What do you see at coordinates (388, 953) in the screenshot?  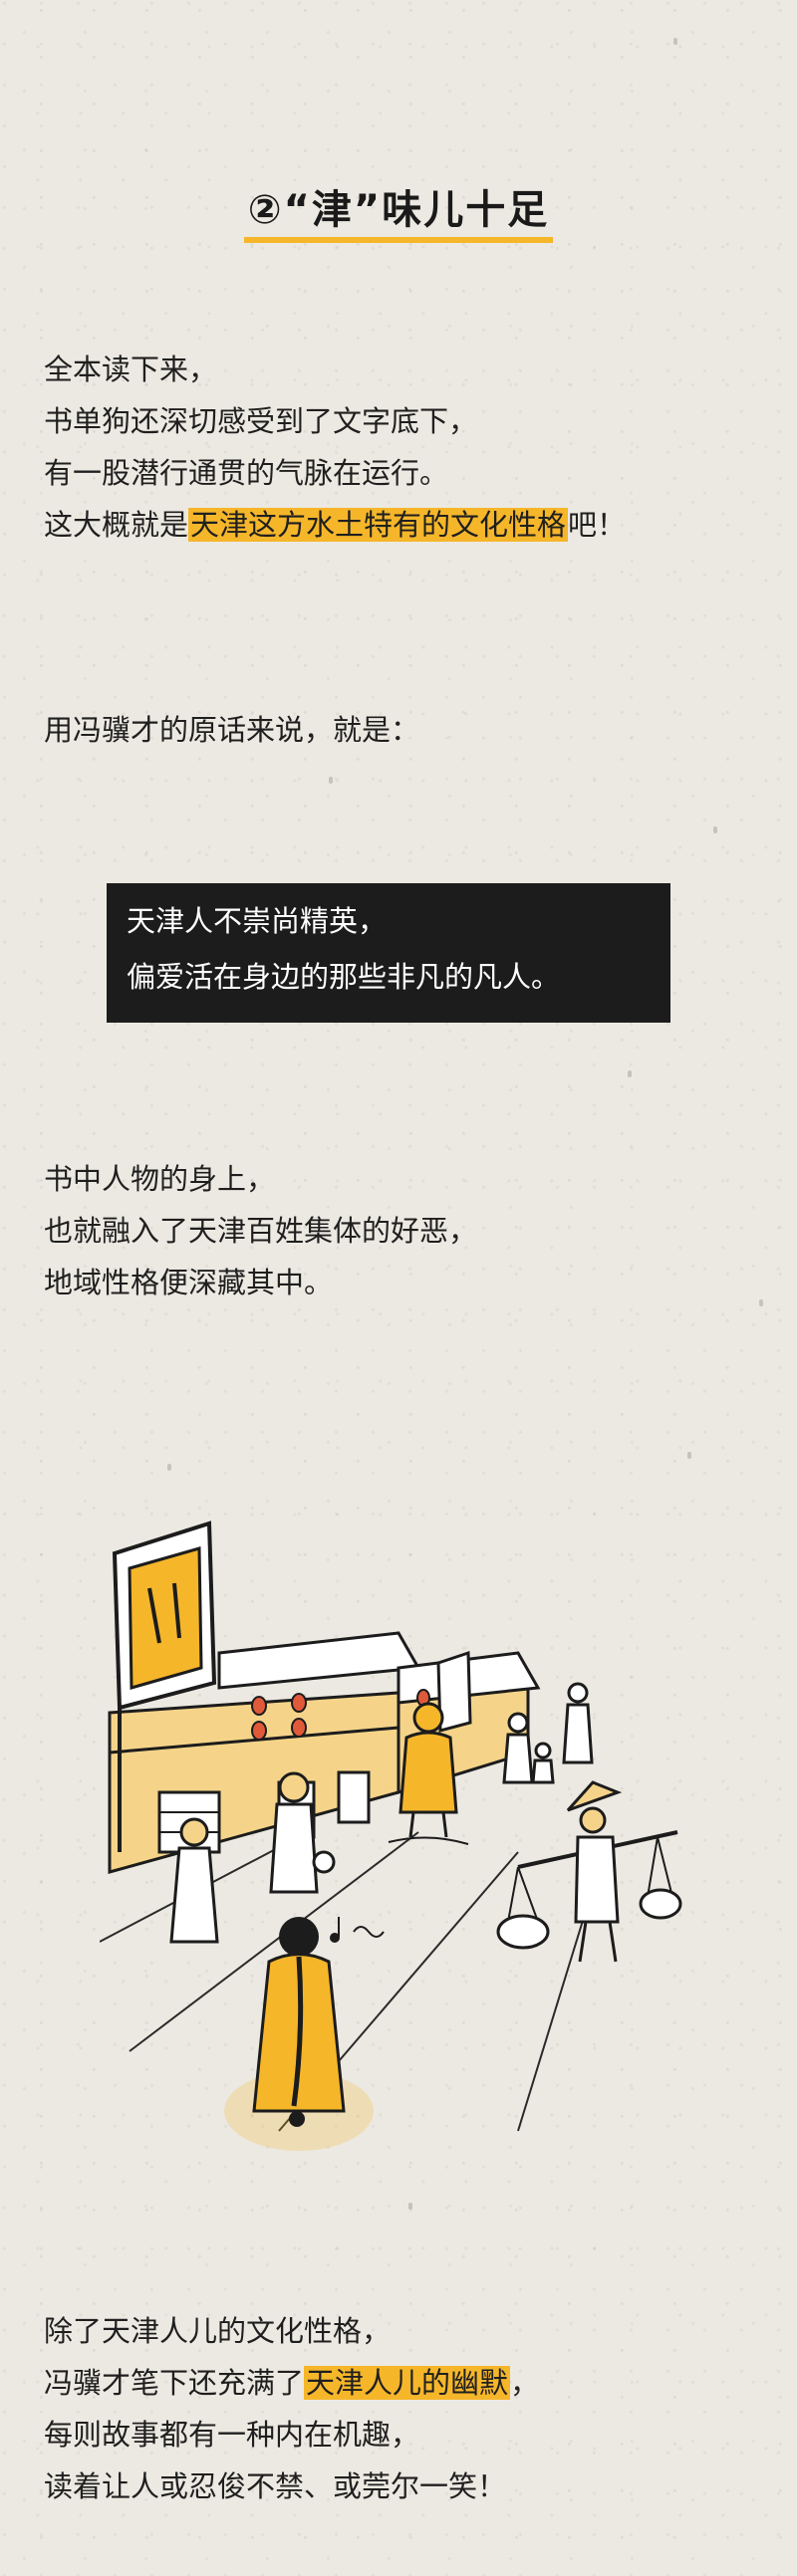 I see `quote-box: 天津人不崇尚精英， 偏爱活在身边的那些非凡的凡人。` at bounding box center [388, 953].